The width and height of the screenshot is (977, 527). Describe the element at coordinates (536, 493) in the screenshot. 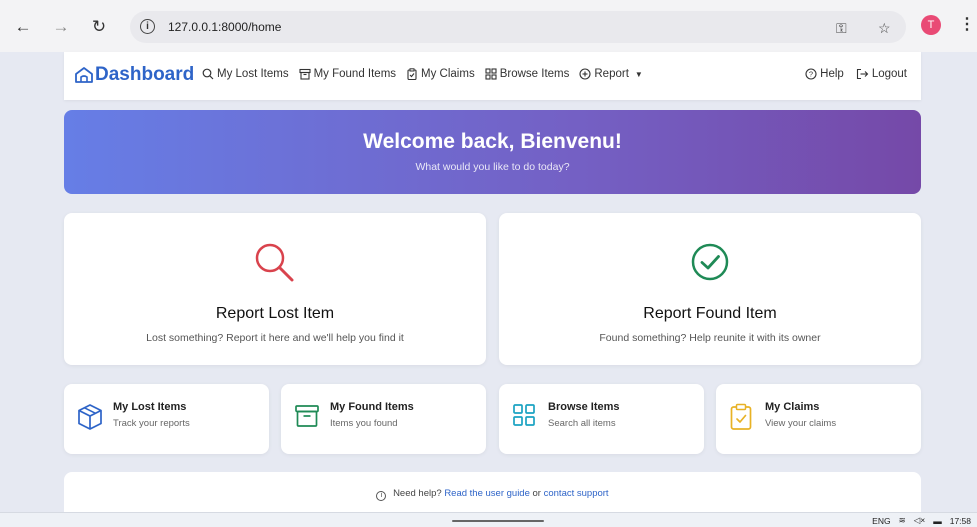

I see `help-or: or` at that location.